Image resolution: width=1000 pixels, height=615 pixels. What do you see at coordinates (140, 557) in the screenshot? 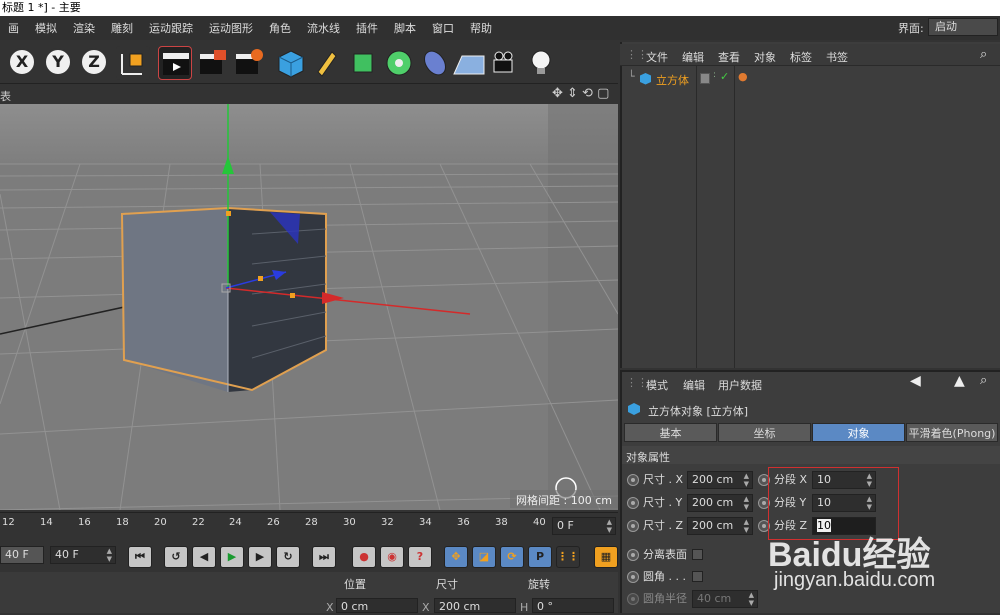
I see `go-to-start-button: ⏮` at bounding box center [140, 557].